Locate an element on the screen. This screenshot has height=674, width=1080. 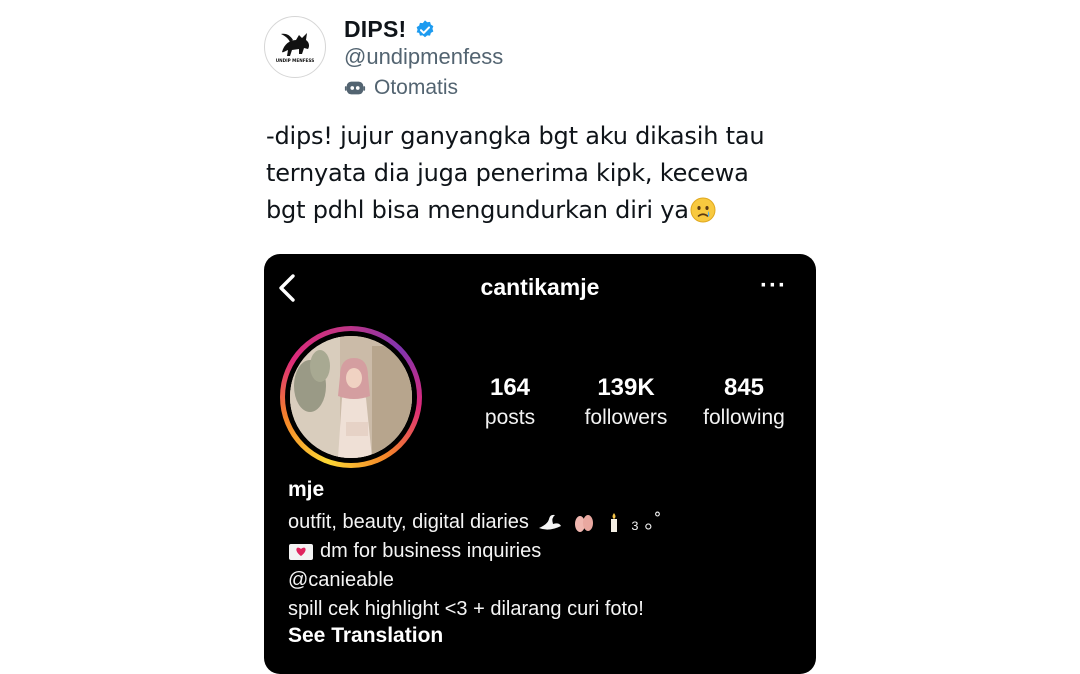
bio-line: outfit, beauty, digital diaries ₃ ｡˚ is located at coordinates (474, 522).